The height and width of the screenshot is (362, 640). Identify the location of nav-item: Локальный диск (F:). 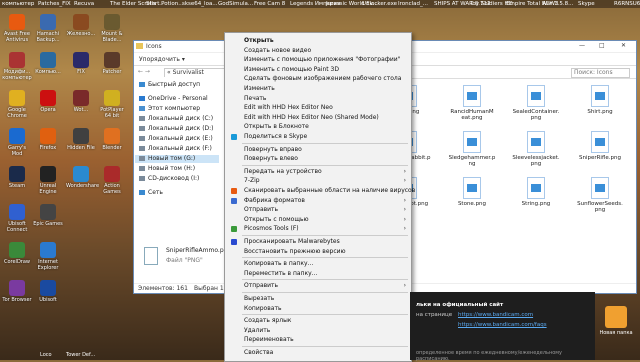
(175, 149).